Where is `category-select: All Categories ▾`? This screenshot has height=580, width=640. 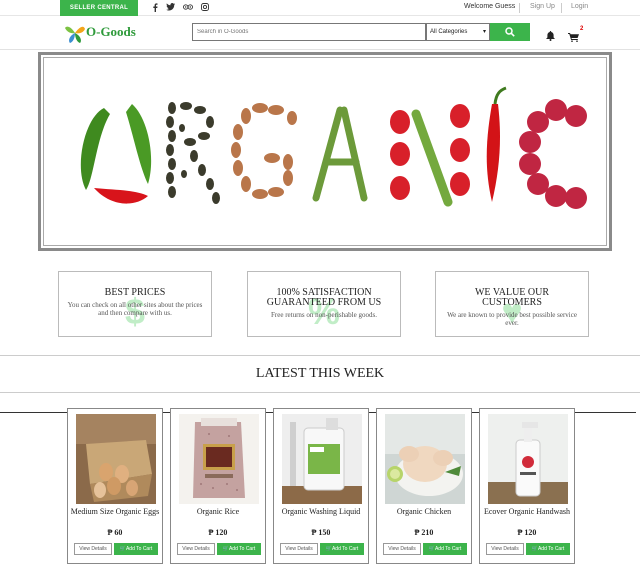 category-select: All Categories ▾ is located at coordinates (458, 32).